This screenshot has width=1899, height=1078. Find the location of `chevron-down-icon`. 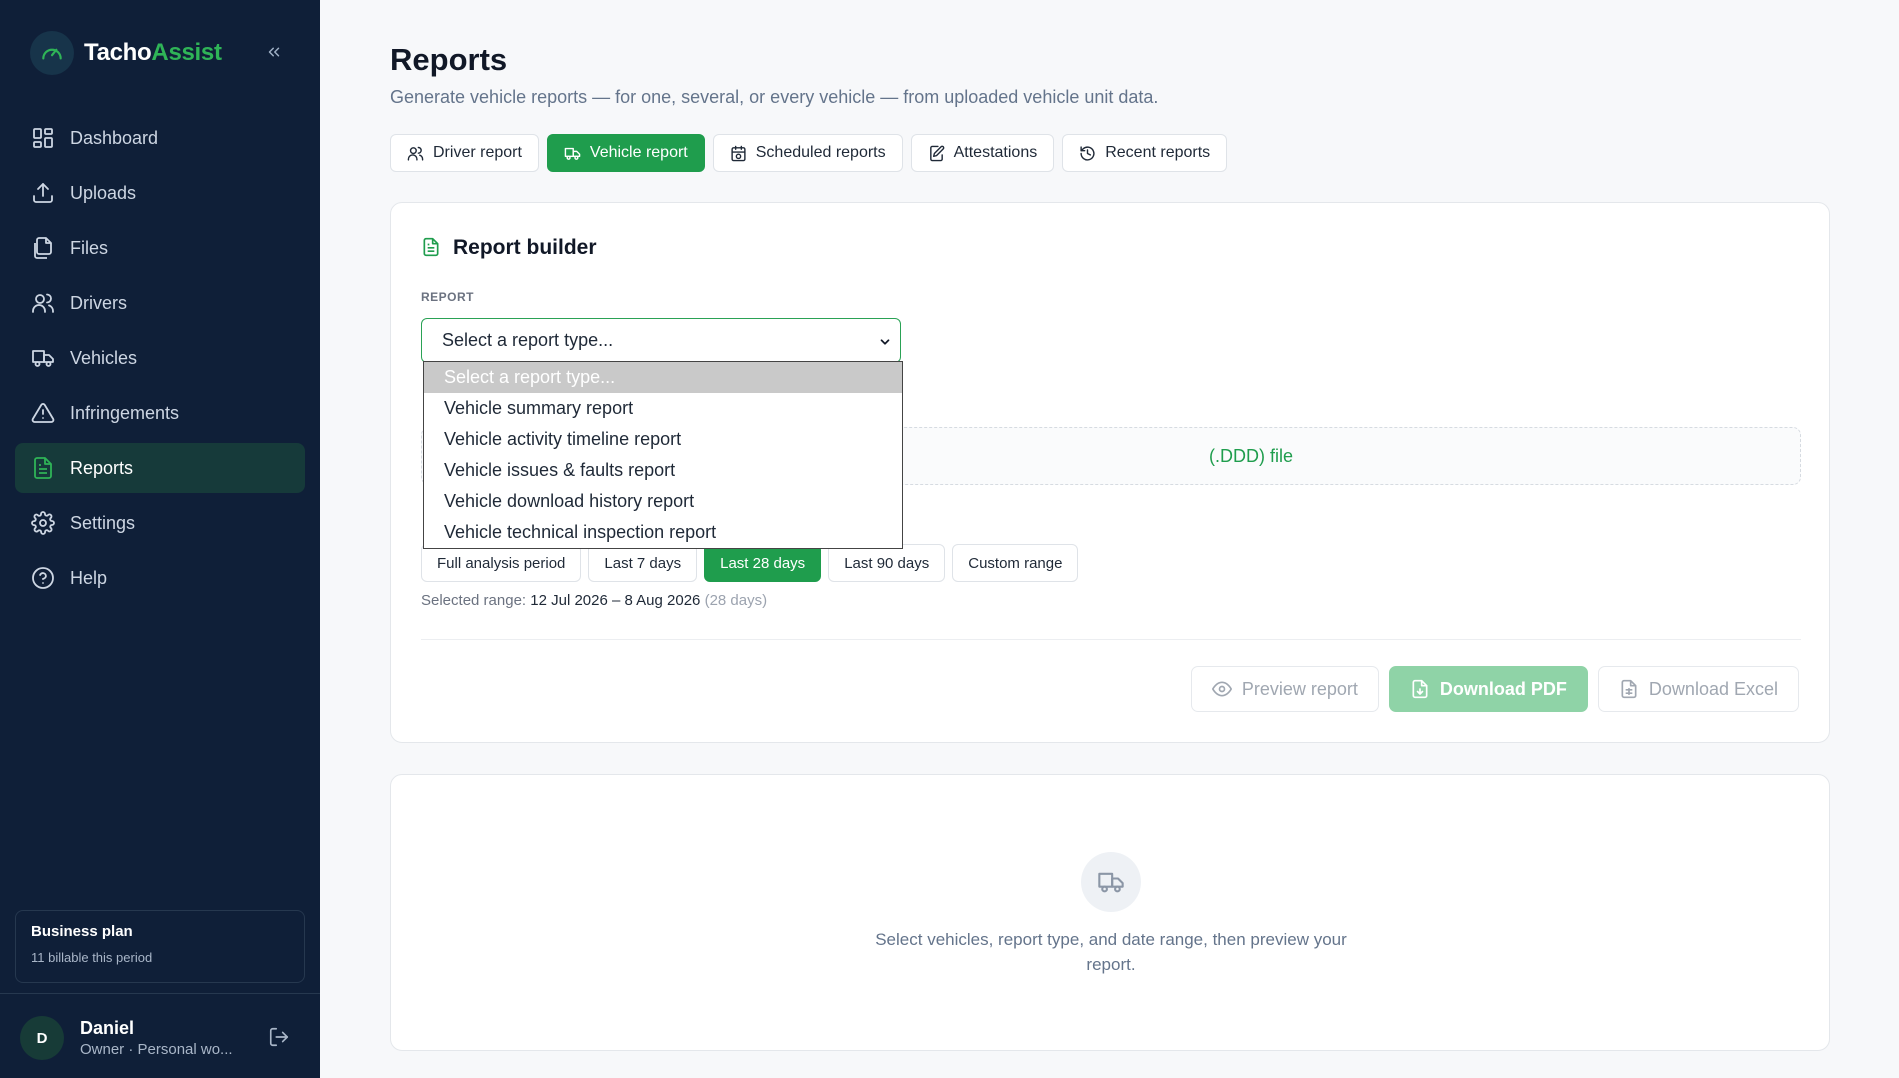

chevron-down-icon is located at coordinates (885, 343).